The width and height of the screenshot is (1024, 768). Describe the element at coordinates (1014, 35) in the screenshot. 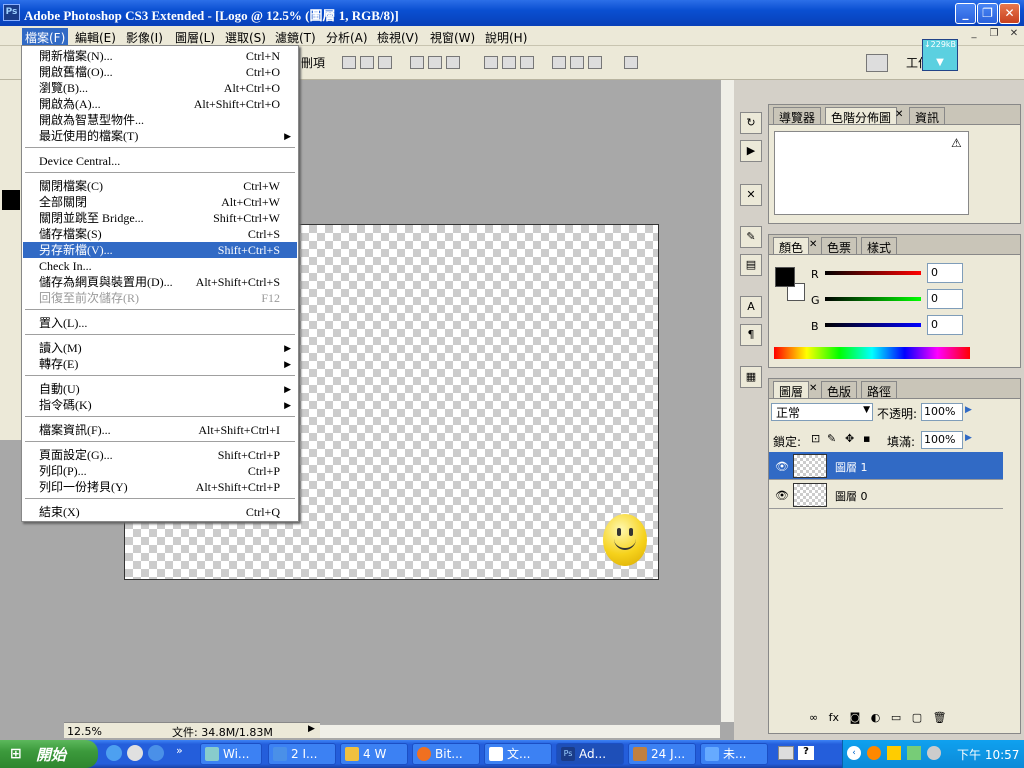

I see `doc-close-icon: ✕` at that location.